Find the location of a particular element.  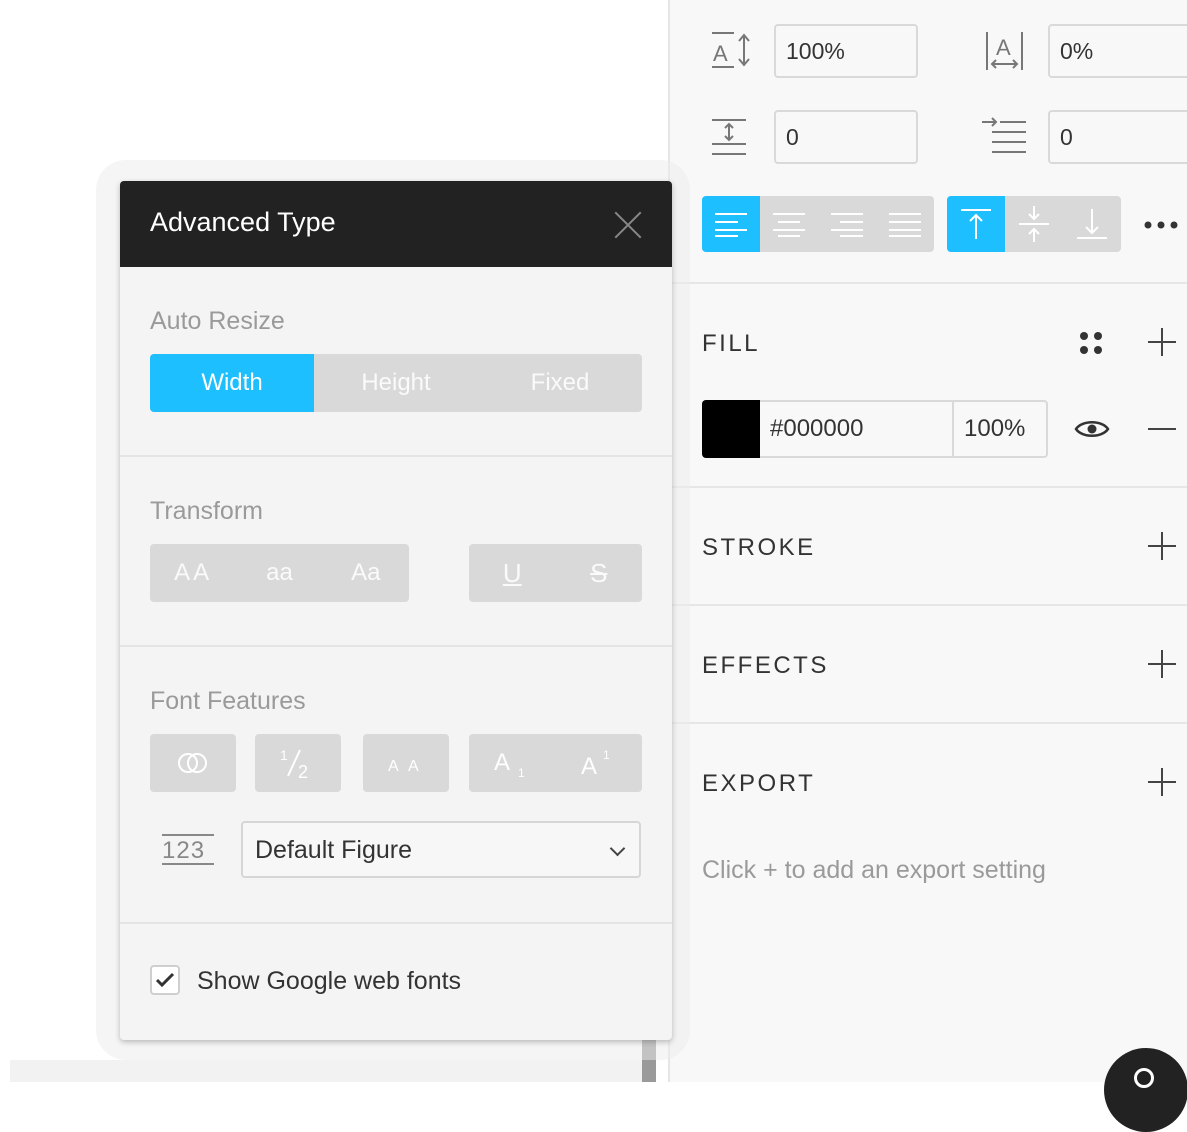

help-icon is located at coordinates (1144, 1078).